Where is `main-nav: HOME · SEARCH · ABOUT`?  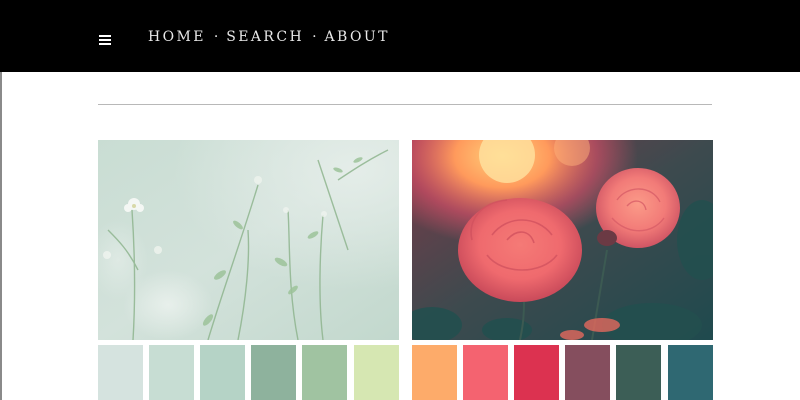 main-nav: HOME · SEARCH · ABOUT is located at coordinates (269, 37).